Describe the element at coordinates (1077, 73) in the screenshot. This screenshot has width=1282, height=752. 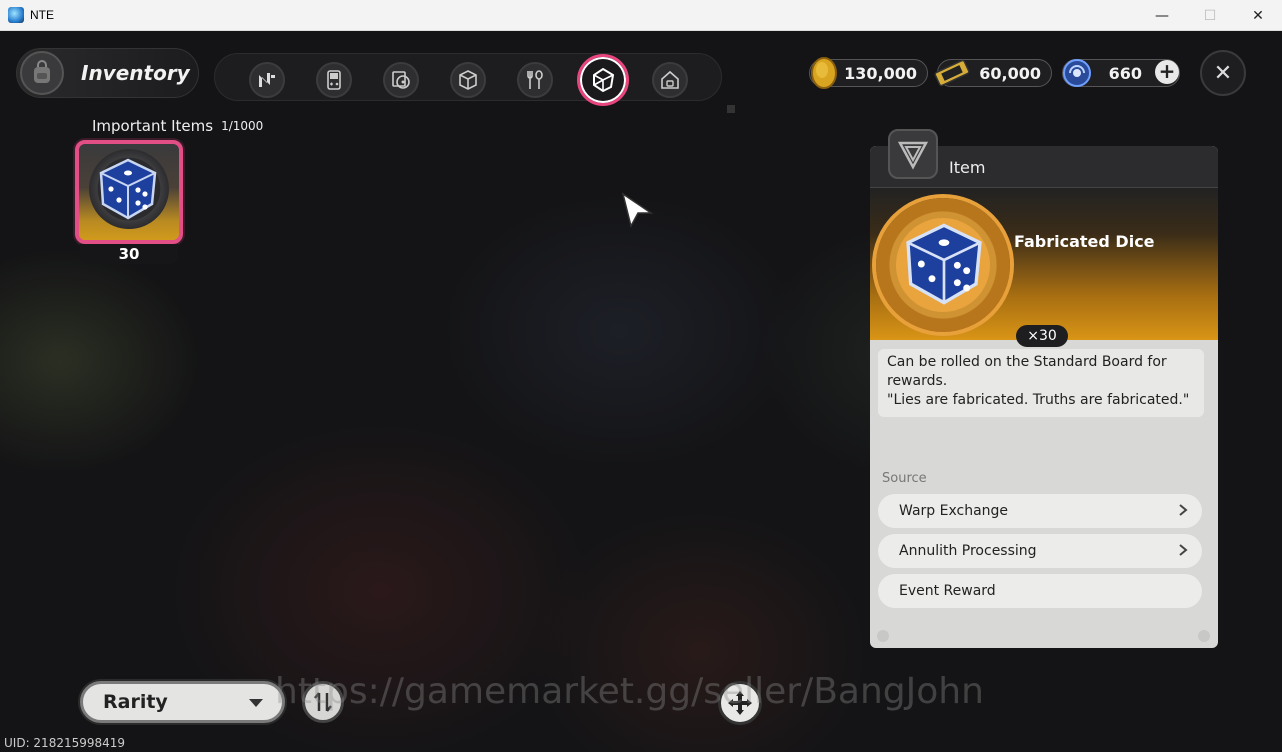
I see `crystal-orb-icon` at that location.